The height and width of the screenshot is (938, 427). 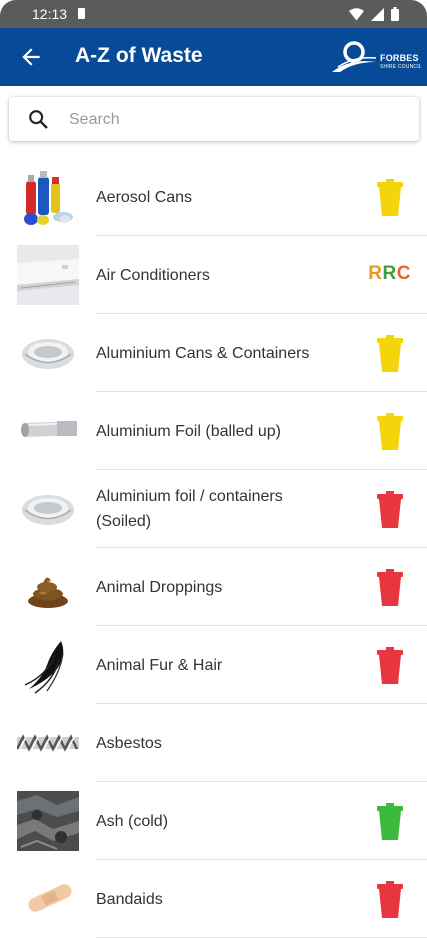 What do you see at coordinates (48, 275) in the screenshot?
I see `air-conditioner-thumbnail` at bounding box center [48, 275].